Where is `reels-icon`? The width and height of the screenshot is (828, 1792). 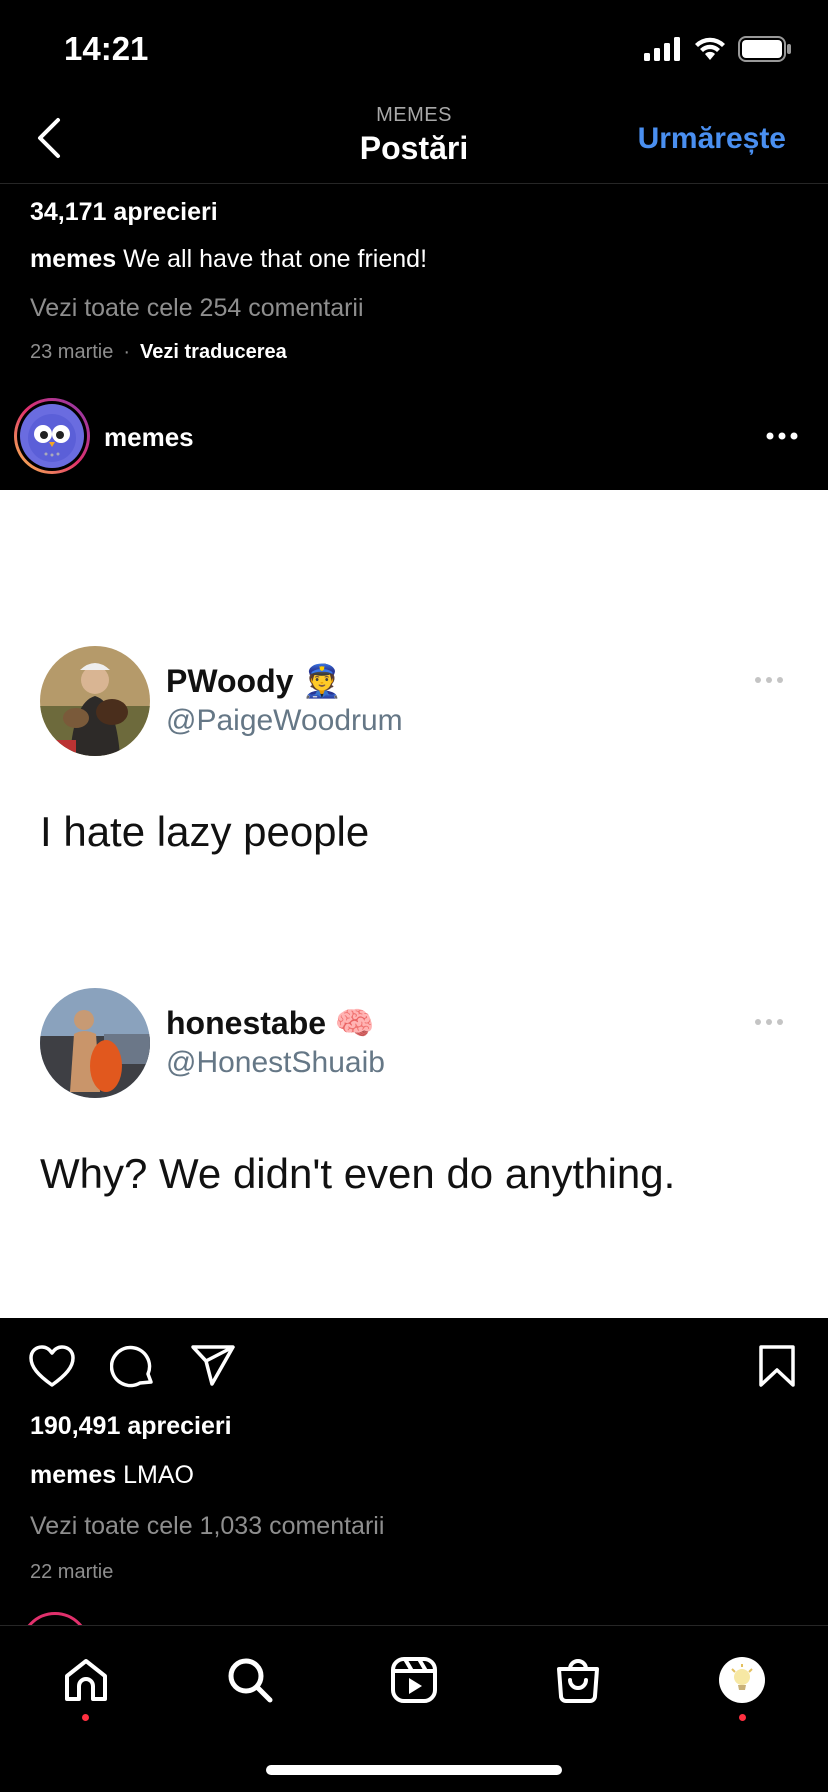 reels-icon is located at coordinates (414, 1680).